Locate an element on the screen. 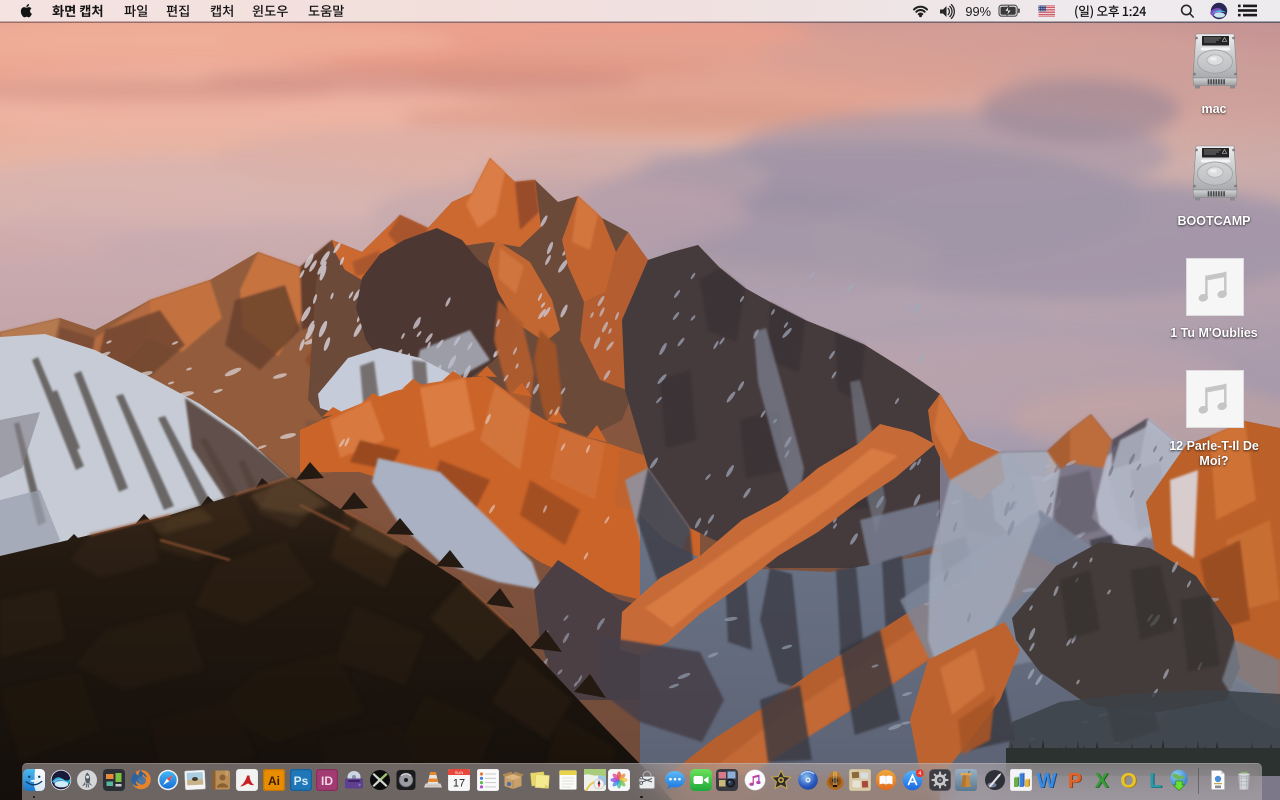  svg-text: ID is located at coordinates (327, 781).